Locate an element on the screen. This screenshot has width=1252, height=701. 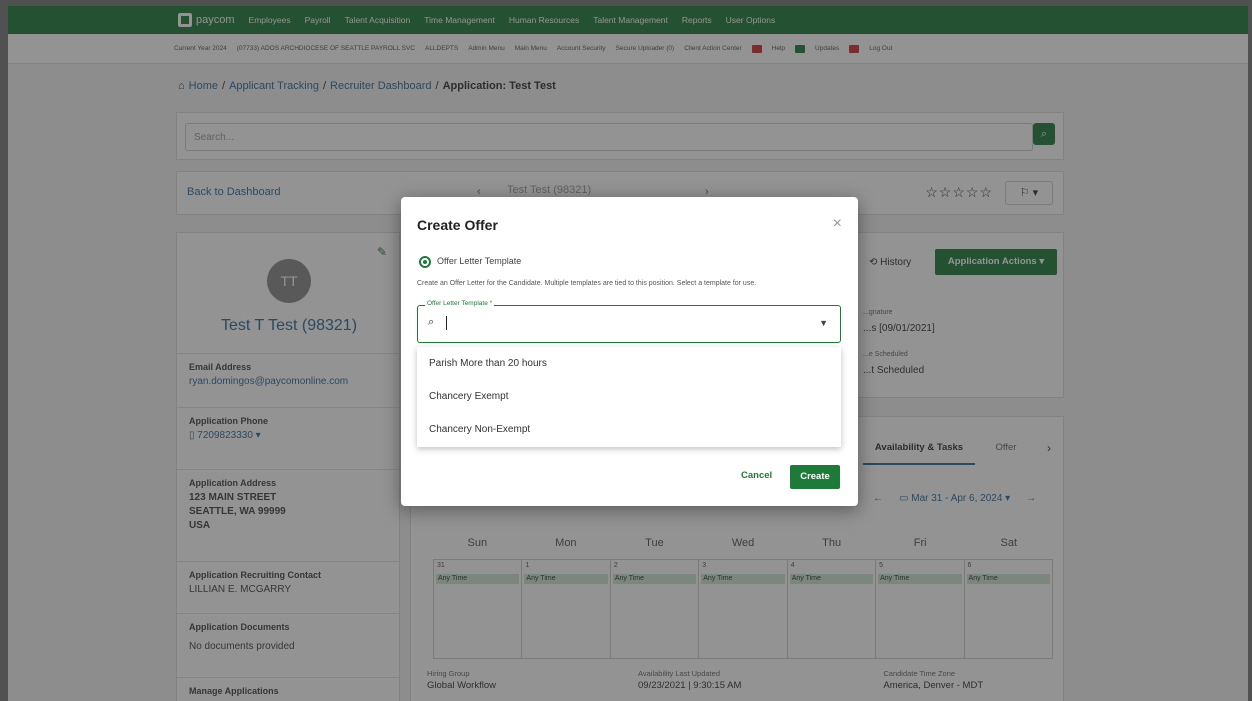
text-cursor is located at coordinates (446, 323).